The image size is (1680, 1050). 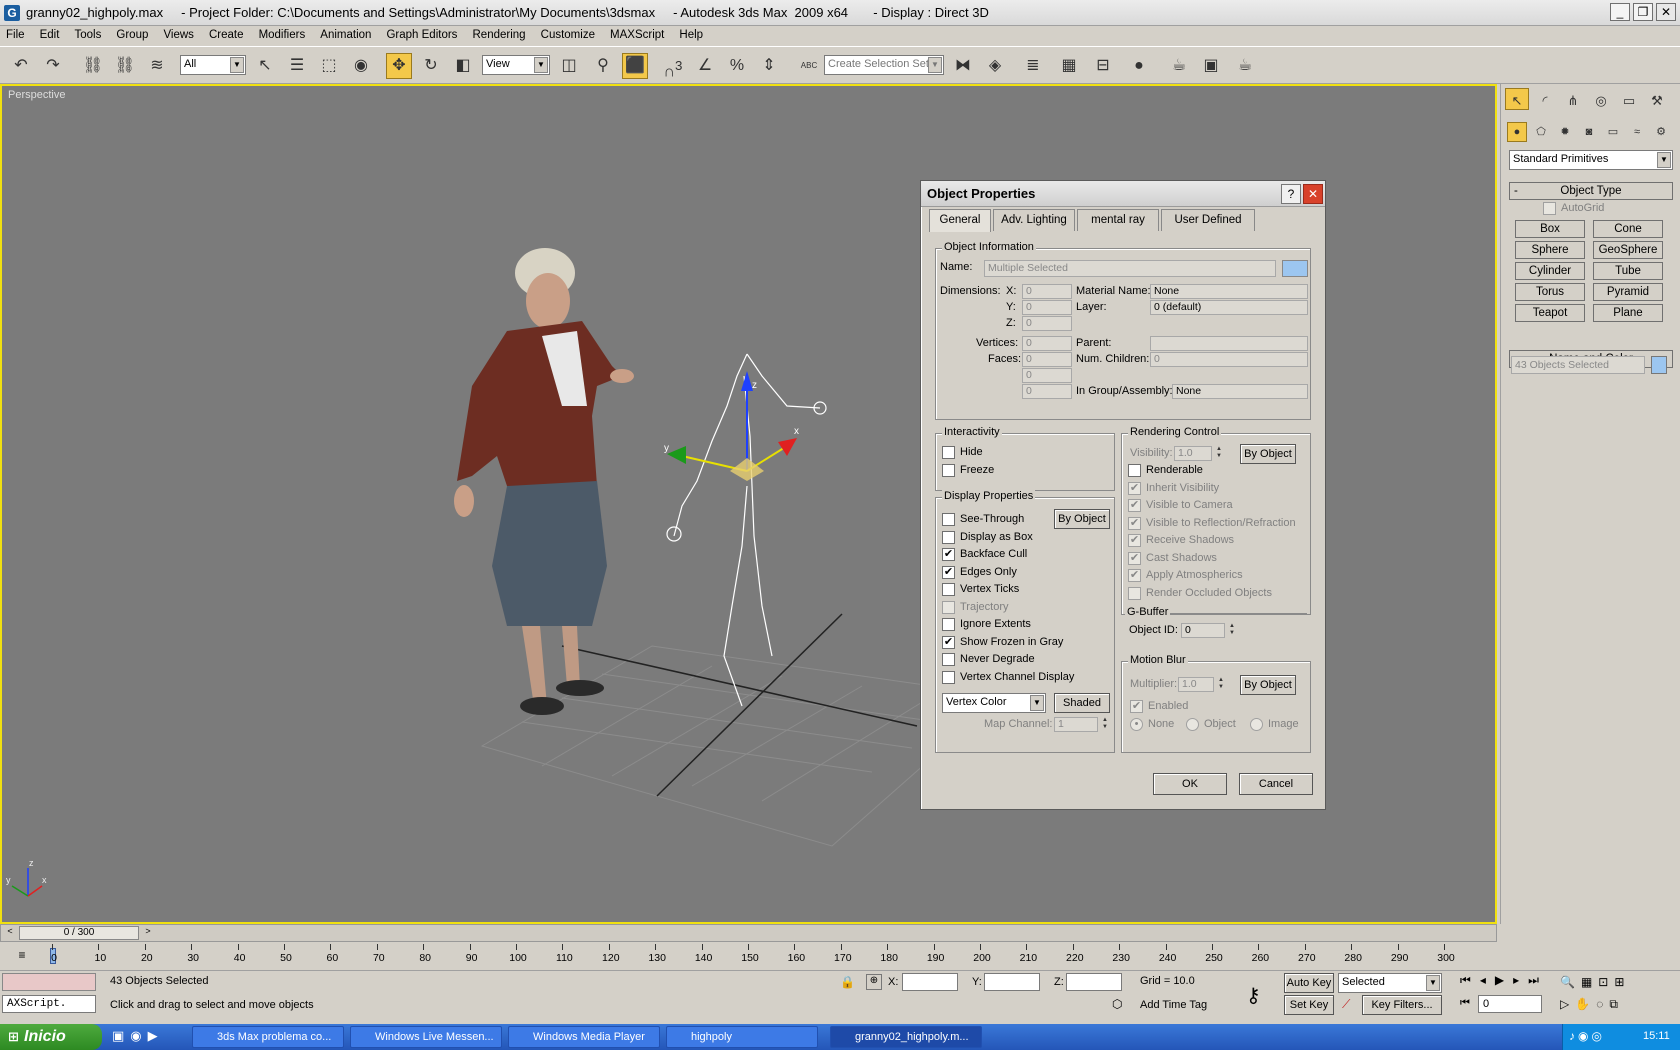 I want to click on select-object-icon: ↖, so click(x=265, y=66).